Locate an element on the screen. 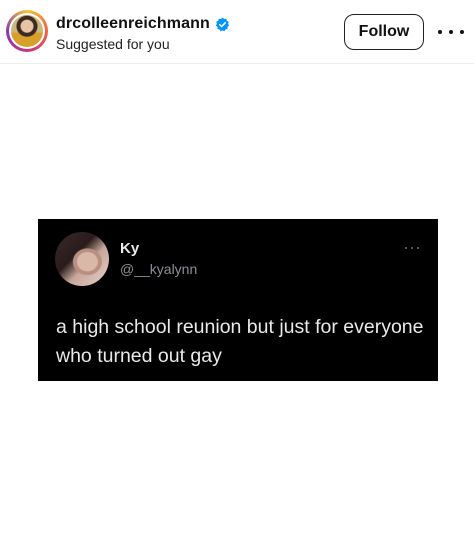 This screenshot has height=544, width=474. story-avatar is located at coordinates (27, 31).